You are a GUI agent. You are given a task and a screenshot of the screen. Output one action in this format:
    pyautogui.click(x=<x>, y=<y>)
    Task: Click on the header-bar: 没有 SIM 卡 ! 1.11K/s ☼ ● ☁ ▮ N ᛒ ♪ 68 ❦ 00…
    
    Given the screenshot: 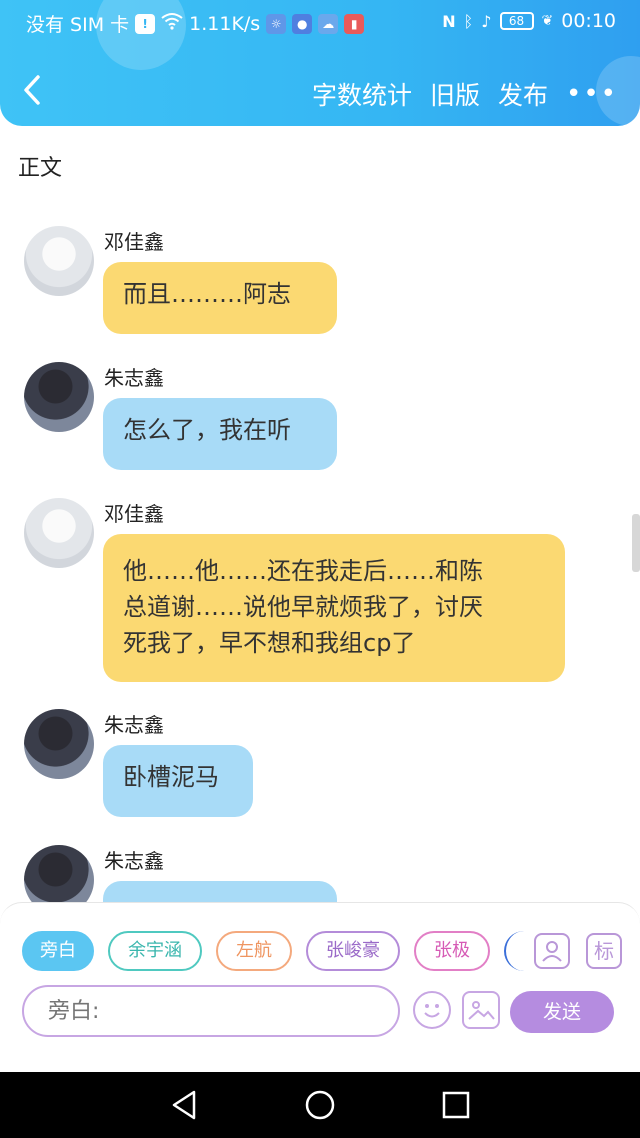 What is the action you would take?
    pyautogui.click(x=320, y=63)
    